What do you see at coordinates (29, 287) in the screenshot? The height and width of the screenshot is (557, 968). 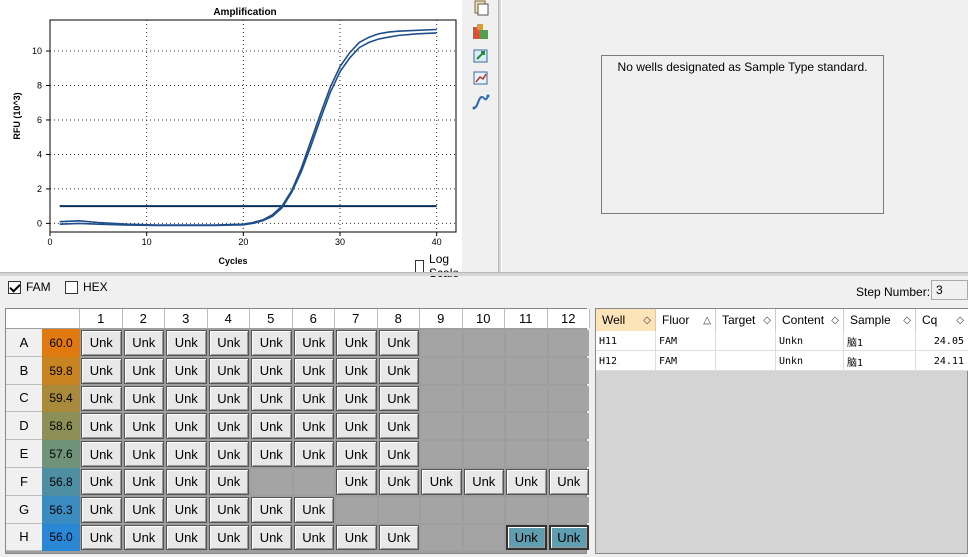 I see `fam-checkbox: FAM` at bounding box center [29, 287].